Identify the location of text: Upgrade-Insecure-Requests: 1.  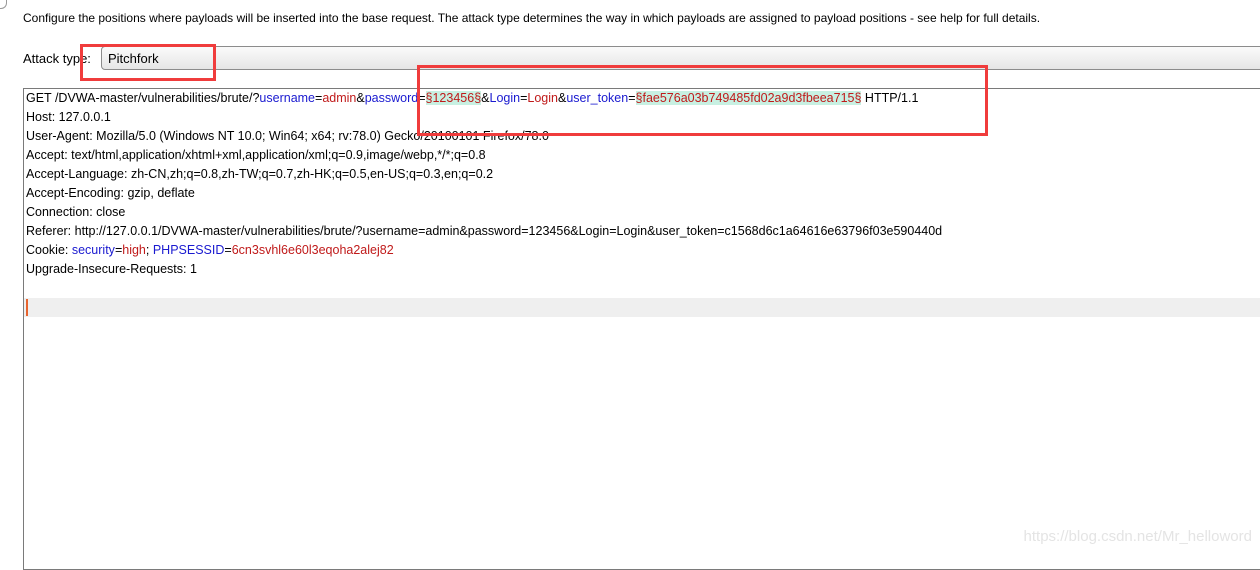
(111, 269).